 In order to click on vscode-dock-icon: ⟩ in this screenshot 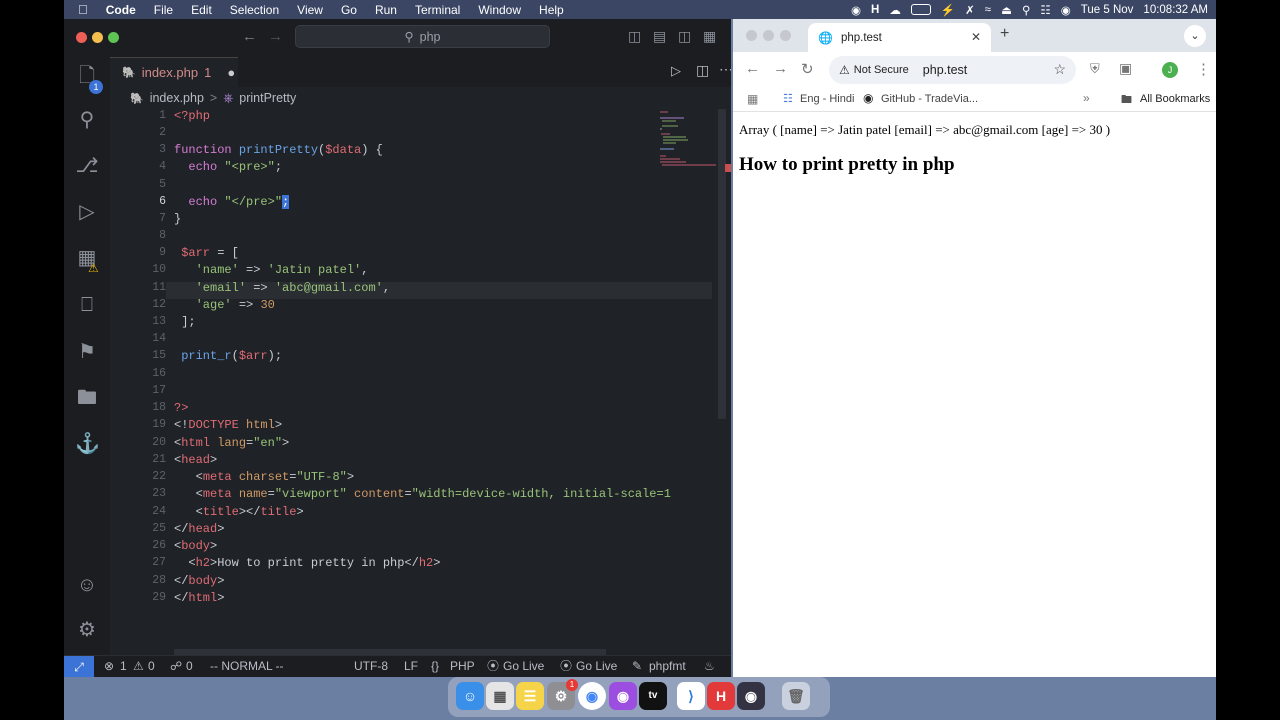, I will do `click(691, 696)`.